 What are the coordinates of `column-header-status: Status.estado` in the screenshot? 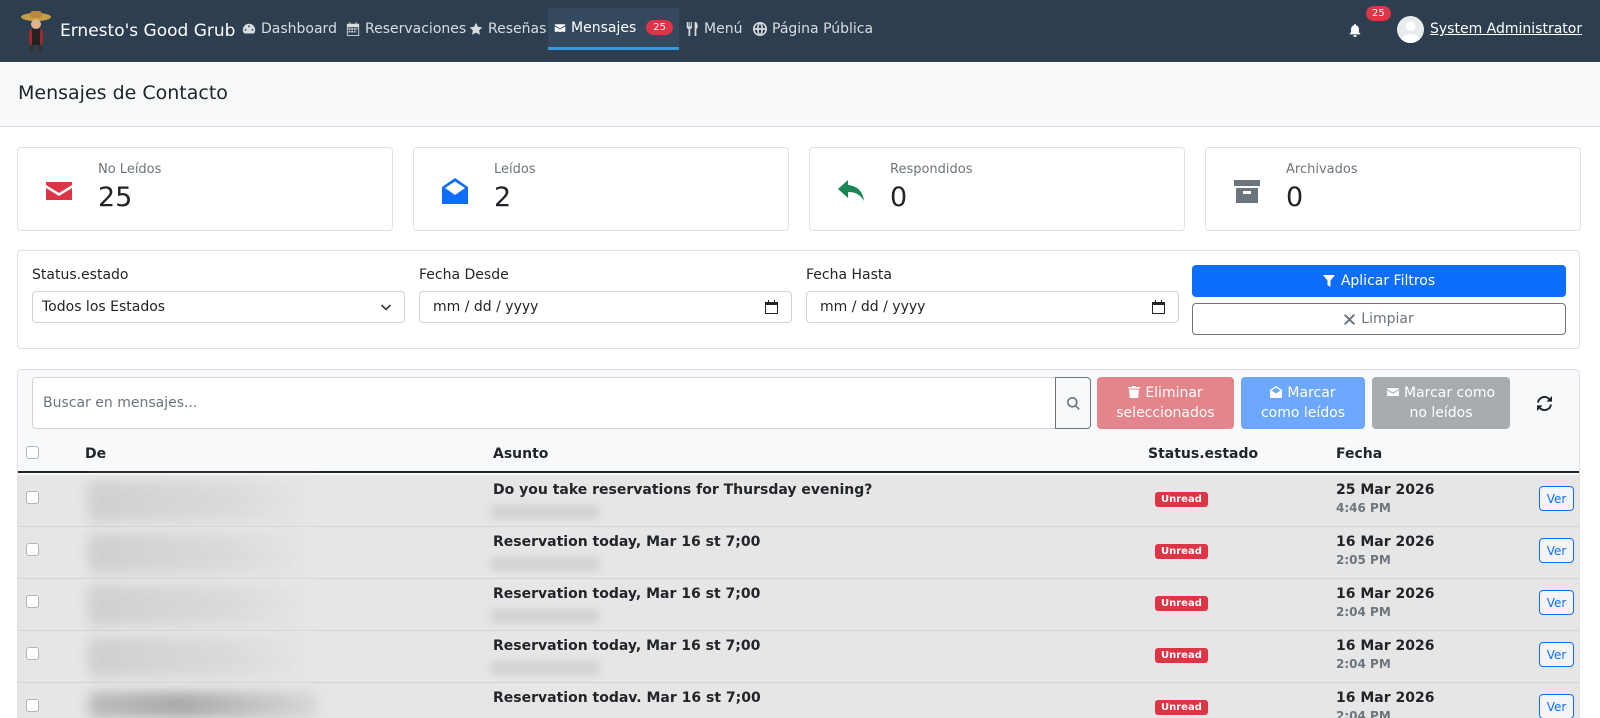 It's located at (1203, 454).